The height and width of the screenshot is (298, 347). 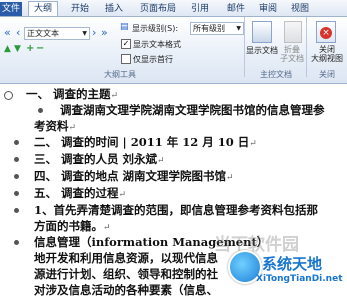 I want to click on outline-heading-4: 四、 调查的地点 湖南文理学院图书馆↵, so click(x=134, y=176).